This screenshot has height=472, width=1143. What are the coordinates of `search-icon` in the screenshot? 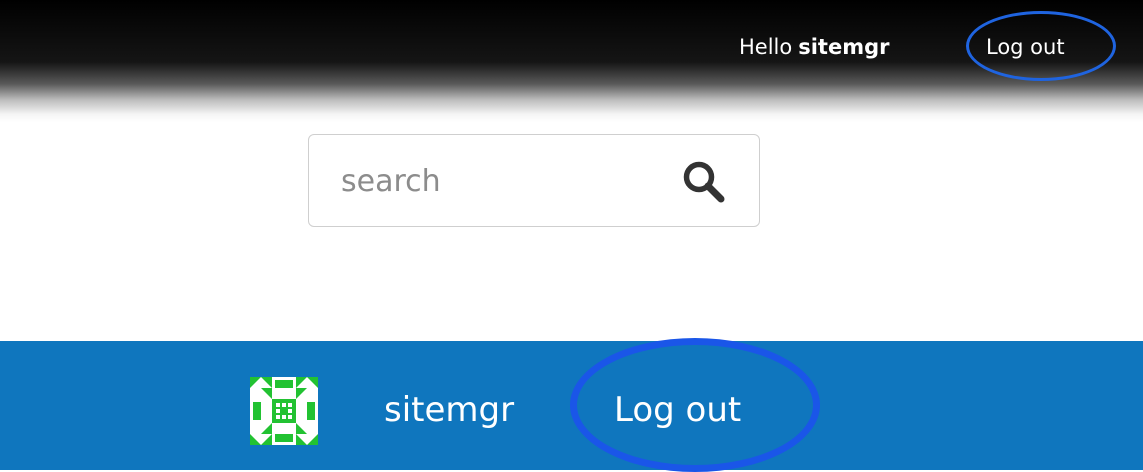 It's located at (704, 182).